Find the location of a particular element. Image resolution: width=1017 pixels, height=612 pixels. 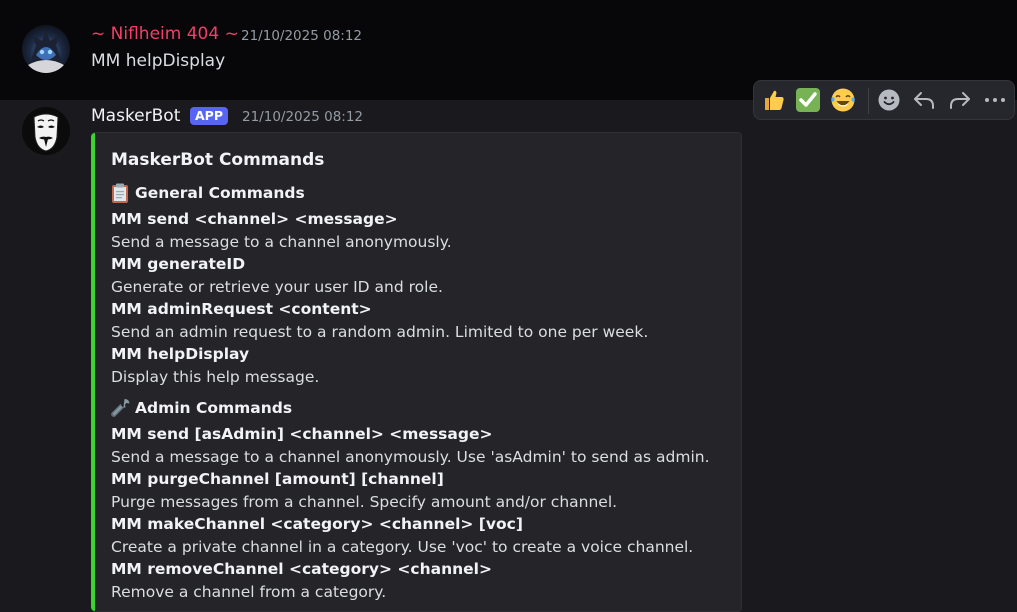

message-author: ~ Niflheim 404 ~ is located at coordinates (165, 34).